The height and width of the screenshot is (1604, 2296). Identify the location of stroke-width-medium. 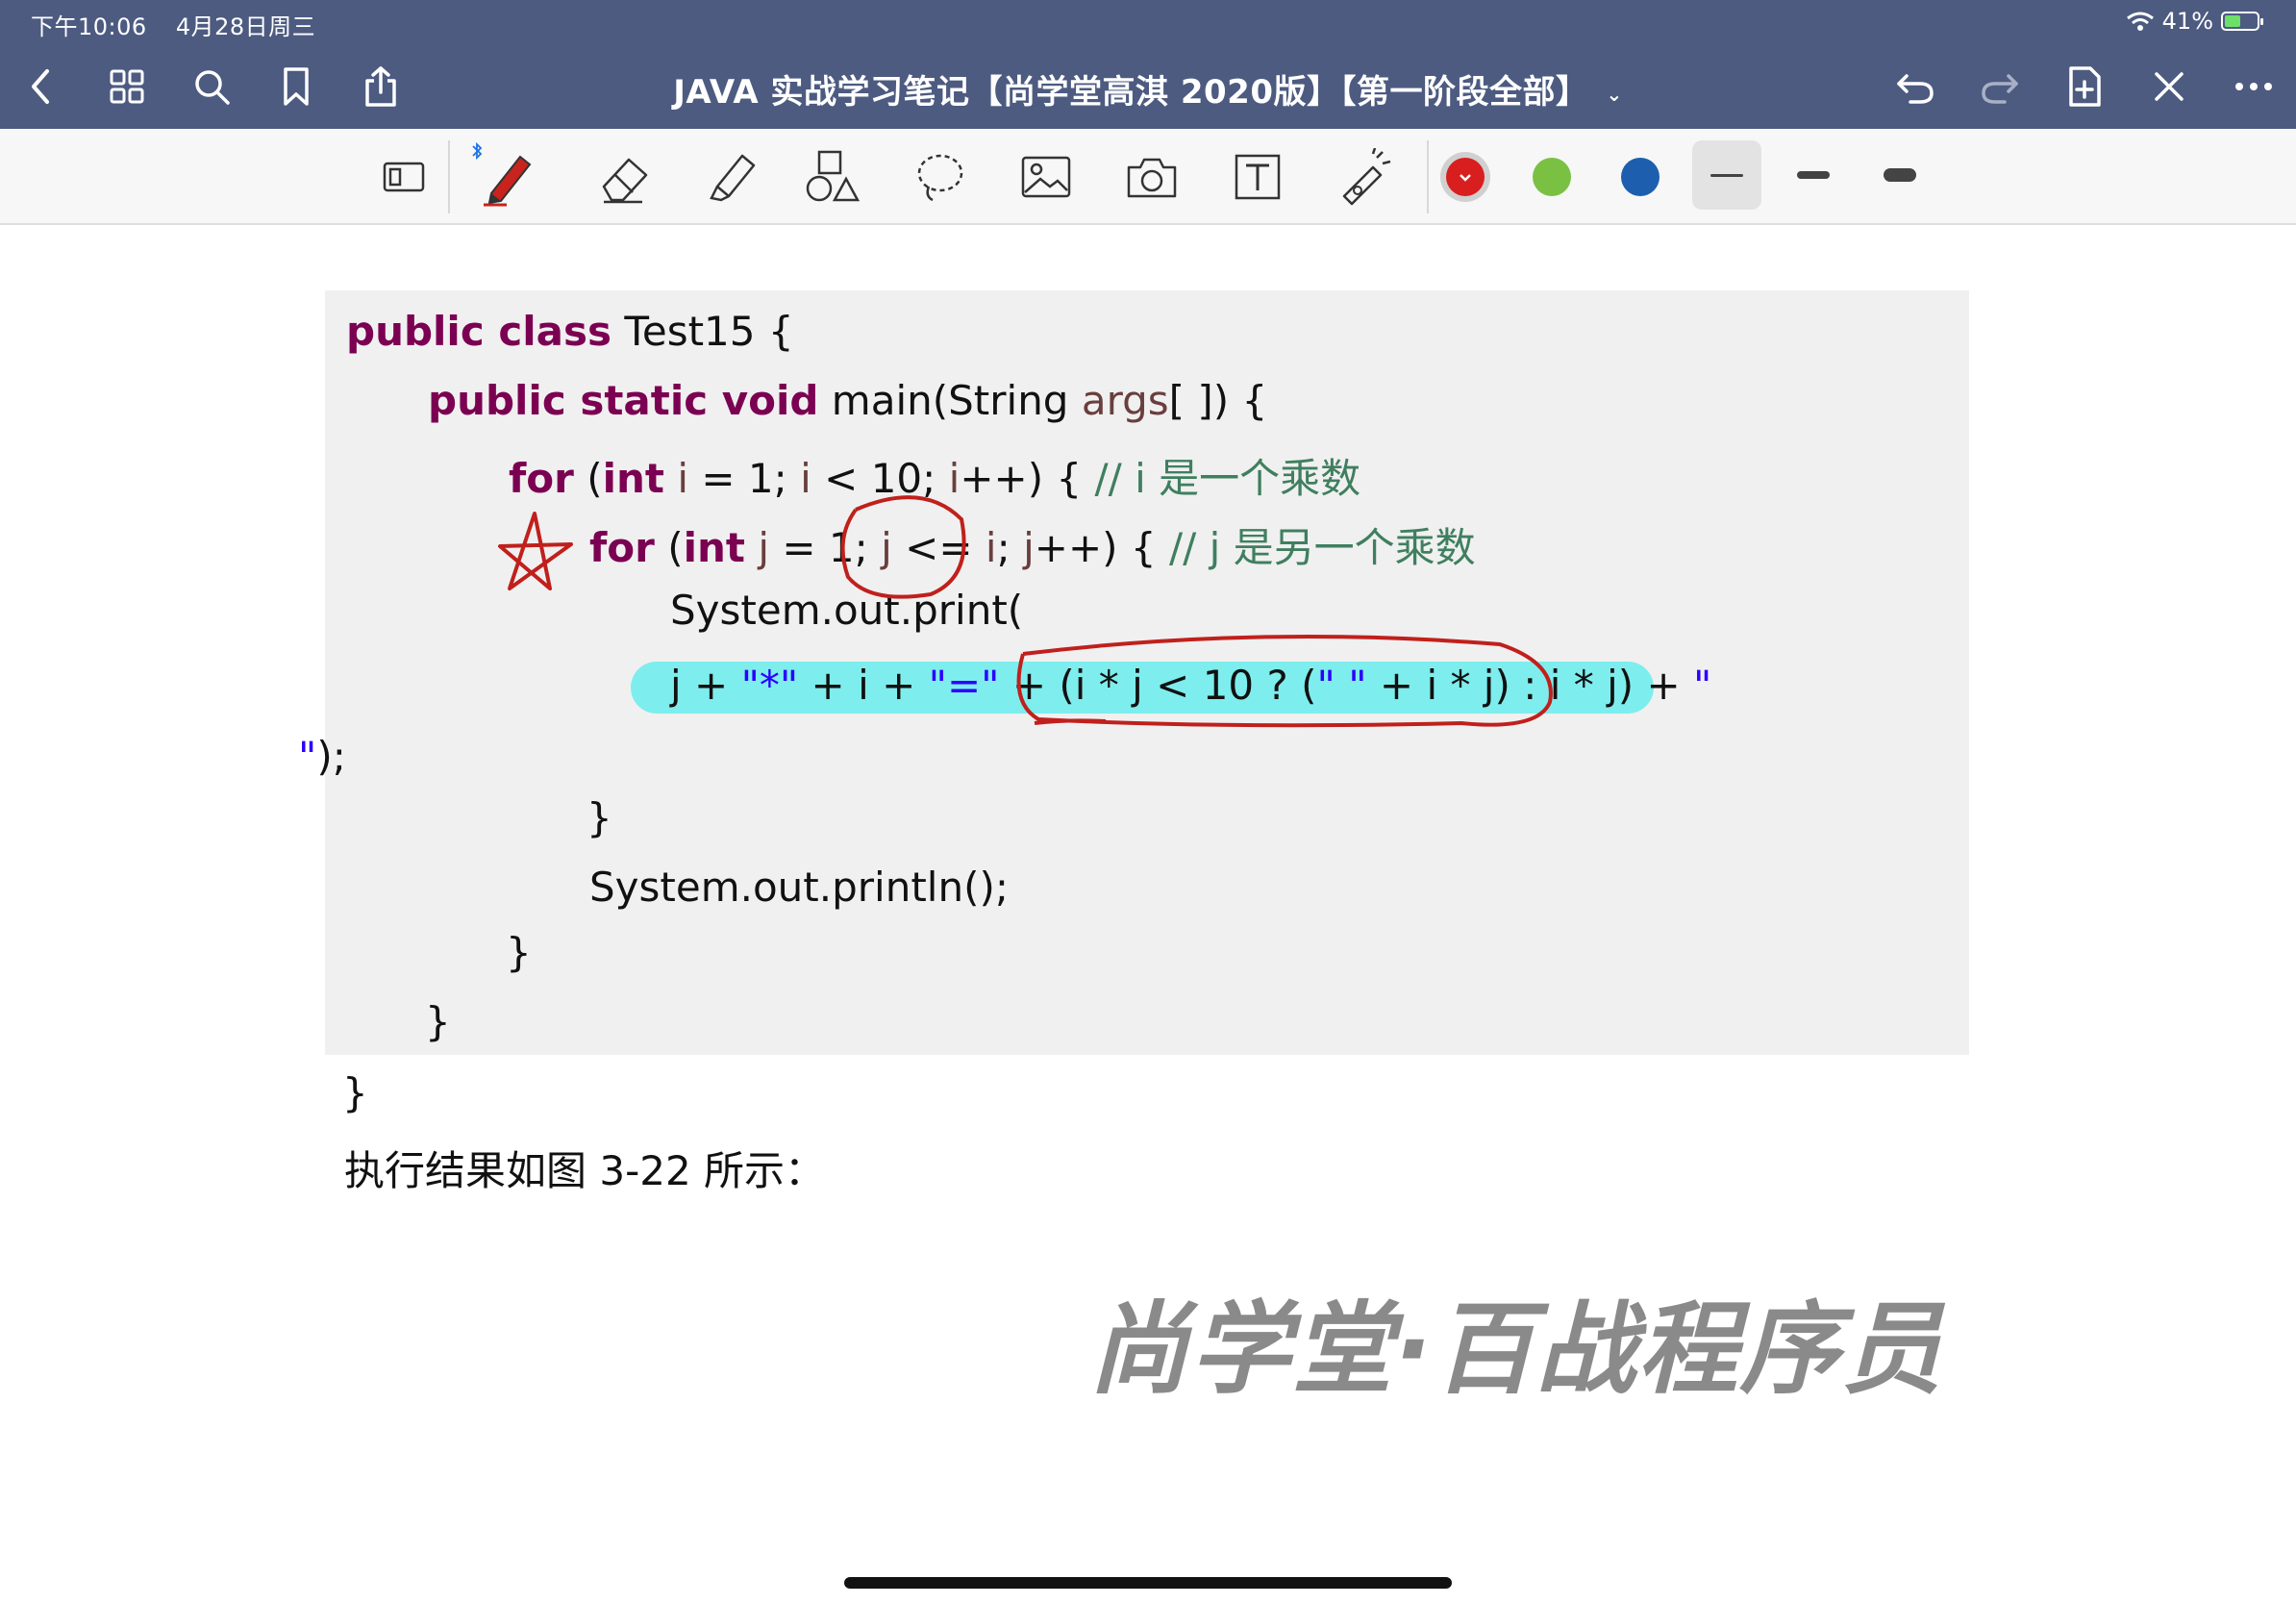
(1813, 175).